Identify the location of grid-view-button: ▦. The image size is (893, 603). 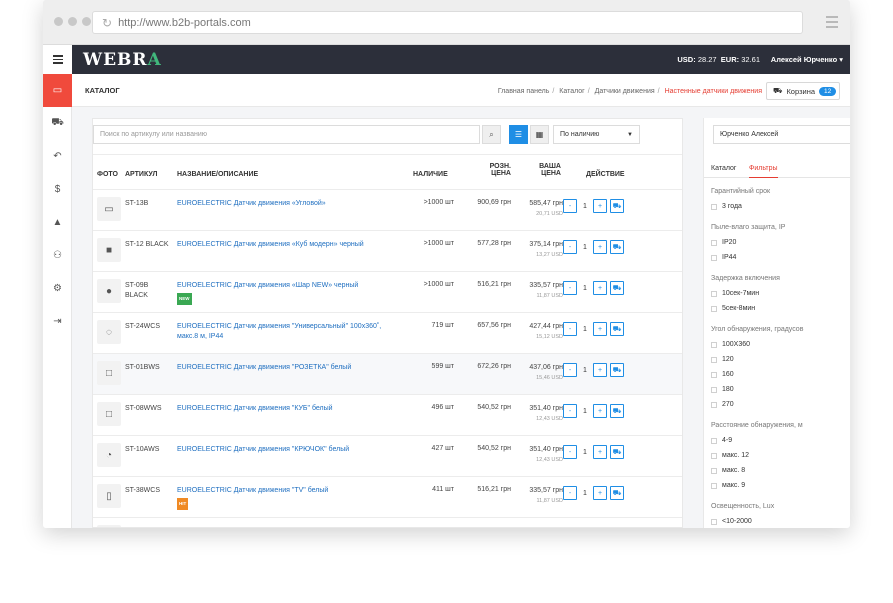
(539, 134).